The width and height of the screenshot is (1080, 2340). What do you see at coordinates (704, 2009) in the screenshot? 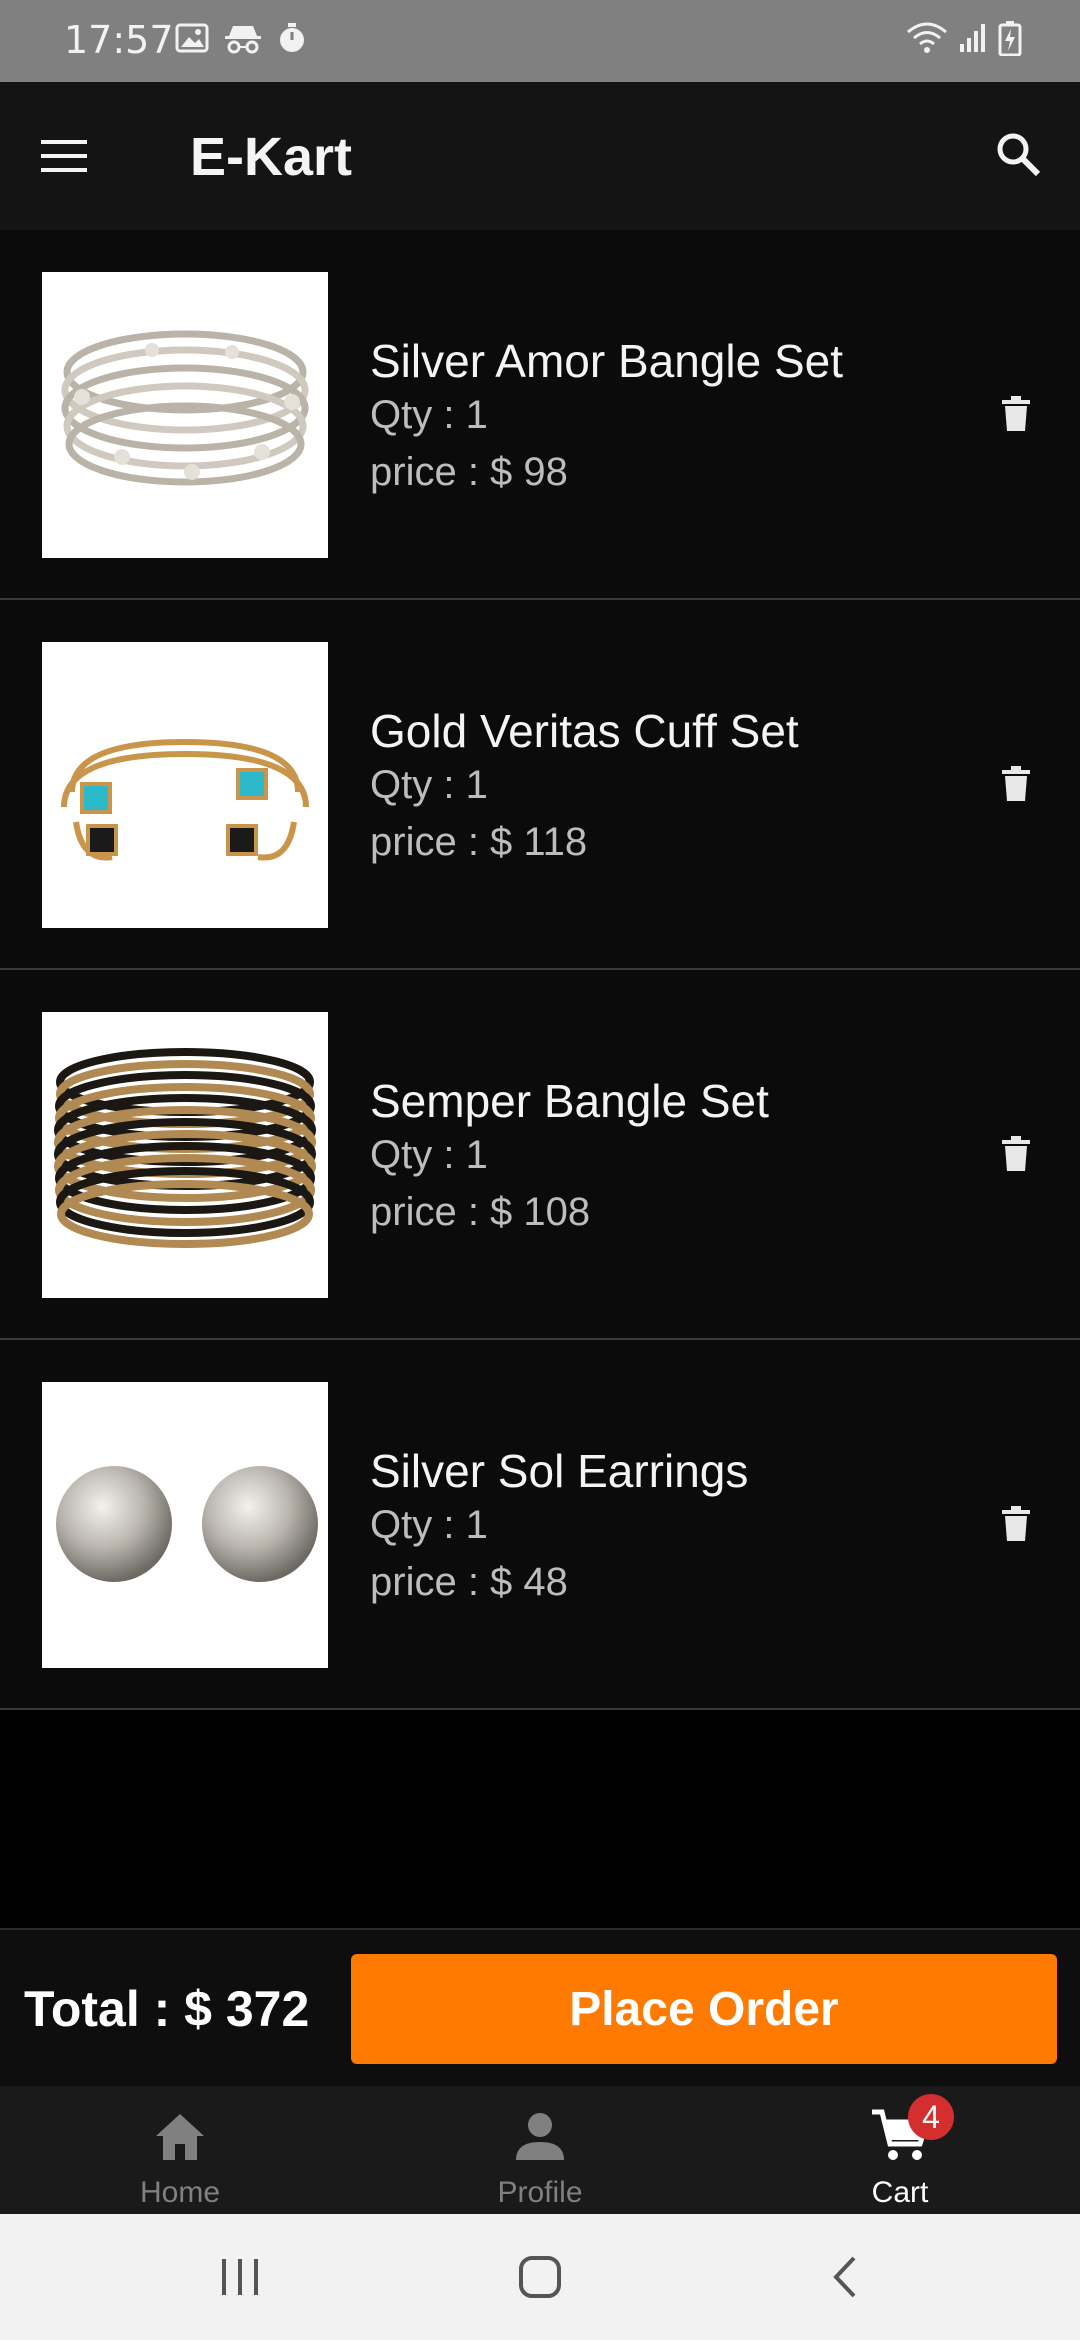
I see `place-order-button: Place Order` at bounding box center [704, 2009].